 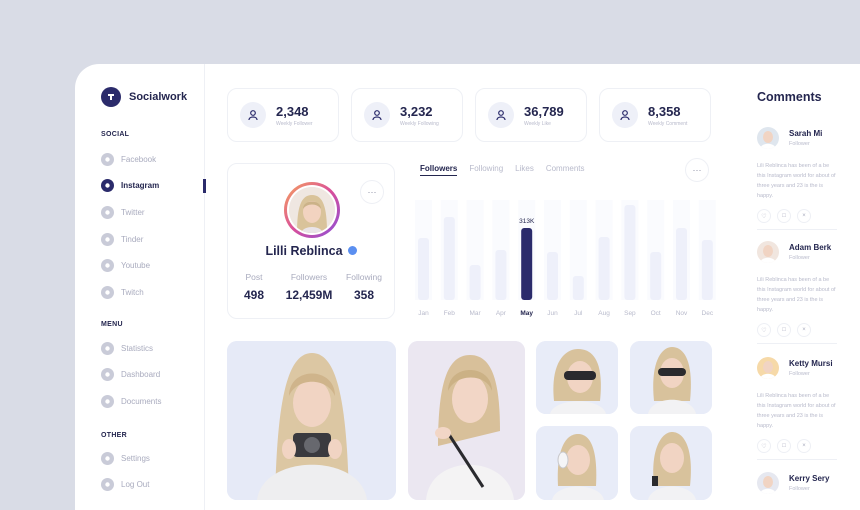 I want to click on sidebar-item-statistics: Statistics, so click(x=153, y=348).